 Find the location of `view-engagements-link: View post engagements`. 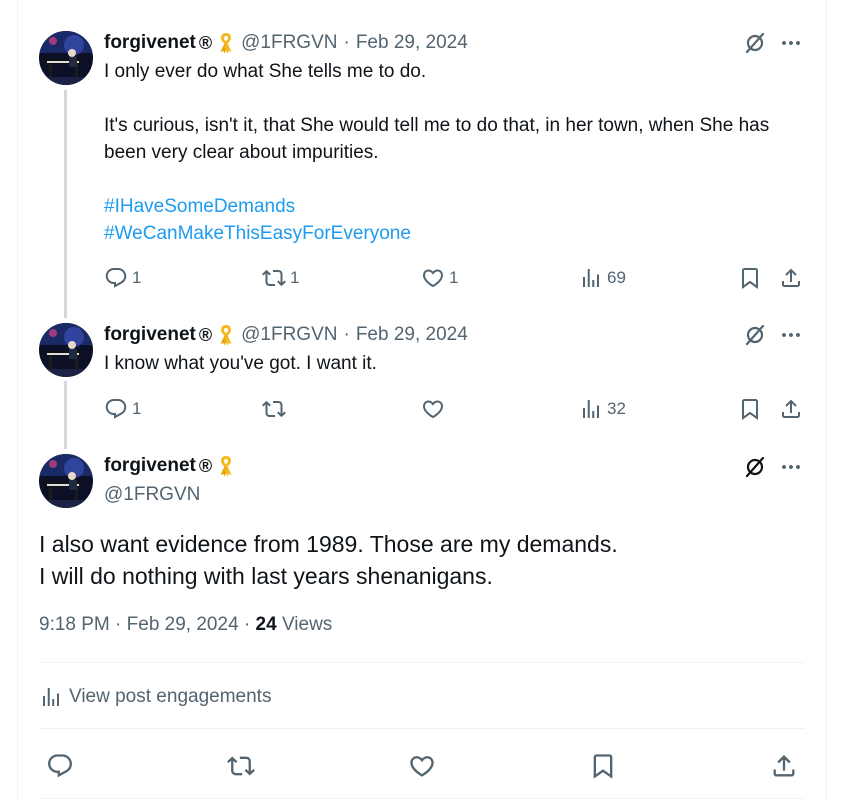

view-engagements-link: View post engagements is located at coordinates (155, 697).